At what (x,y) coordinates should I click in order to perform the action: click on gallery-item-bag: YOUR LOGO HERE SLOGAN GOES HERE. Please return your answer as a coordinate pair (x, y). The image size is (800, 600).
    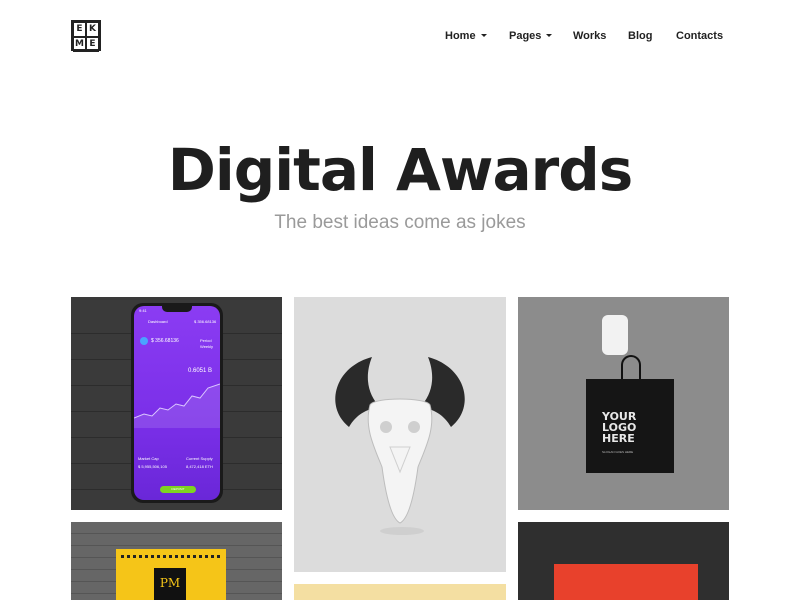
    Looking at the image, I should click on (623, 403).